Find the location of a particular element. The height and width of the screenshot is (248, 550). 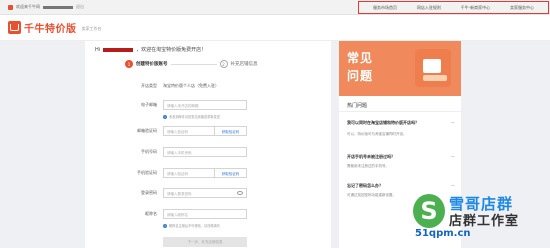

field-label: 邮箱验证码 is located at coordinates (147, 130).